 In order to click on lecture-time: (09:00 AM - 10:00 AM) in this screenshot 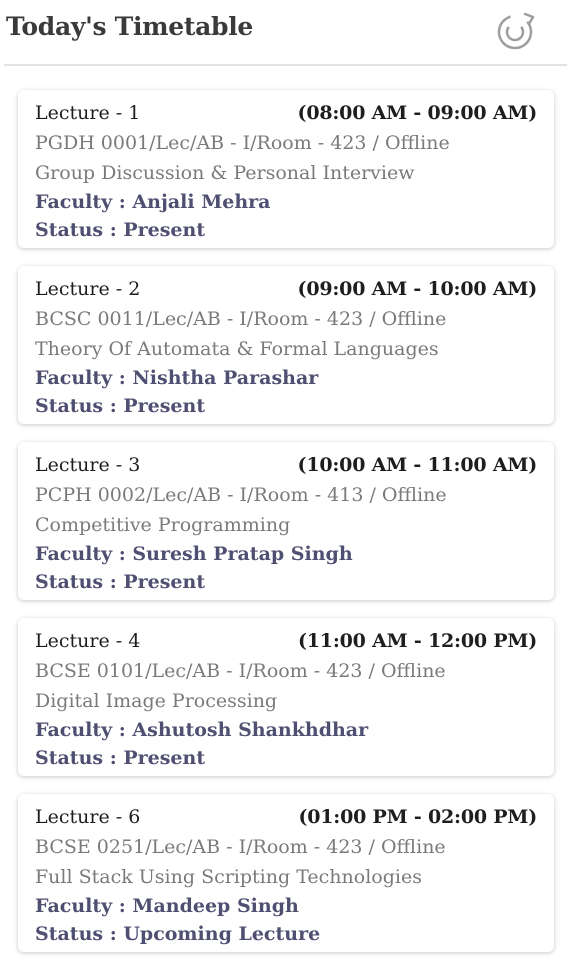, I will do `click(417, 289)`.